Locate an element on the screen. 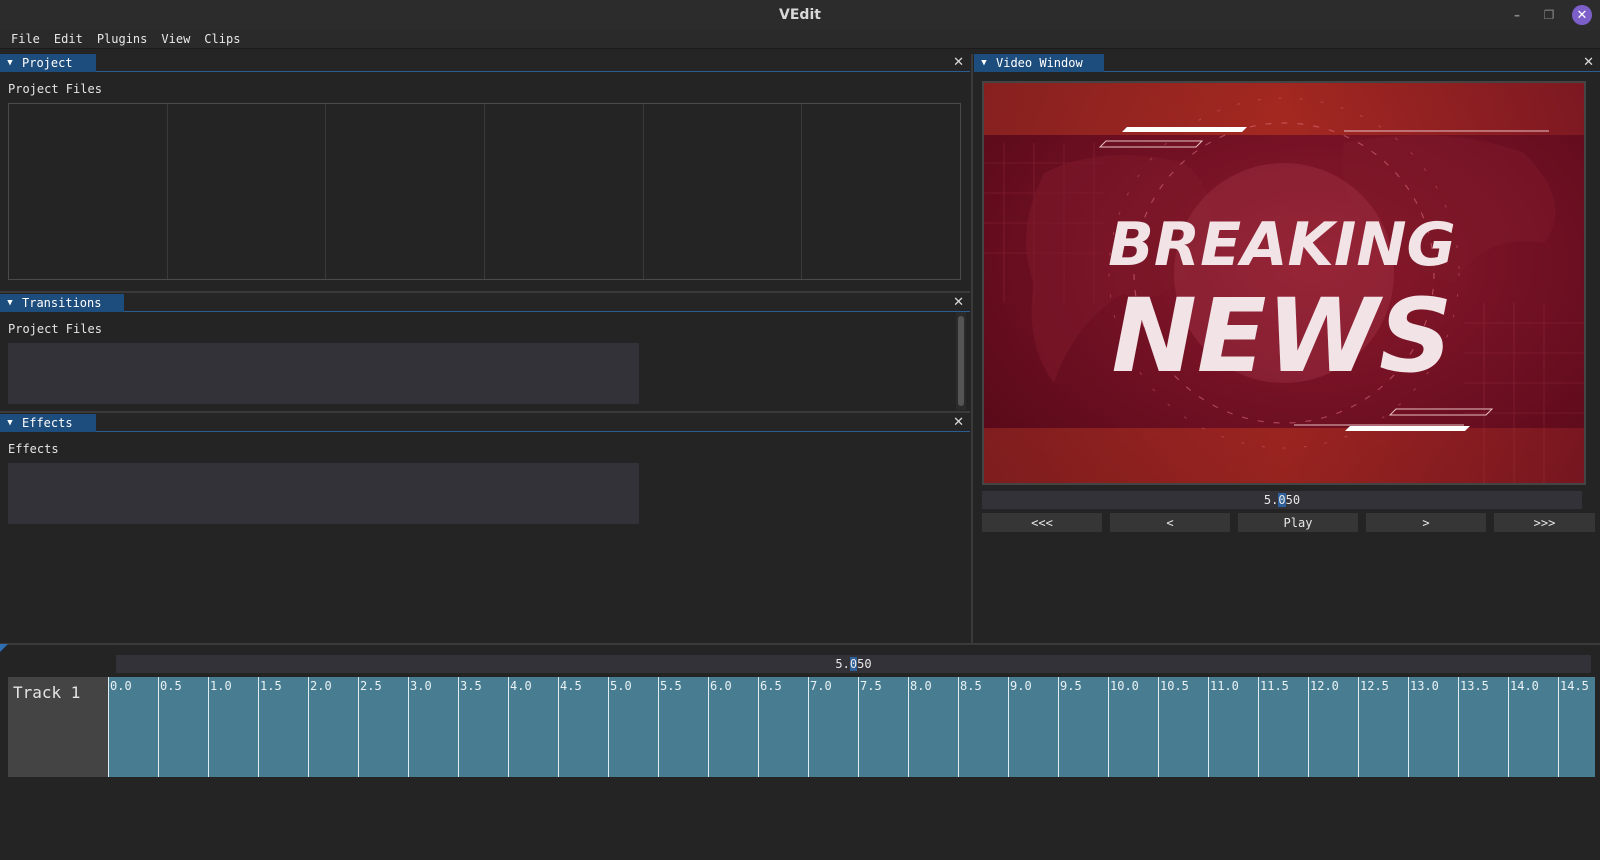 Image resolution: width=1600 pixels, height=860 pixels. video-time-field: 5. 0 50 is located at coordinates (1282, 500).